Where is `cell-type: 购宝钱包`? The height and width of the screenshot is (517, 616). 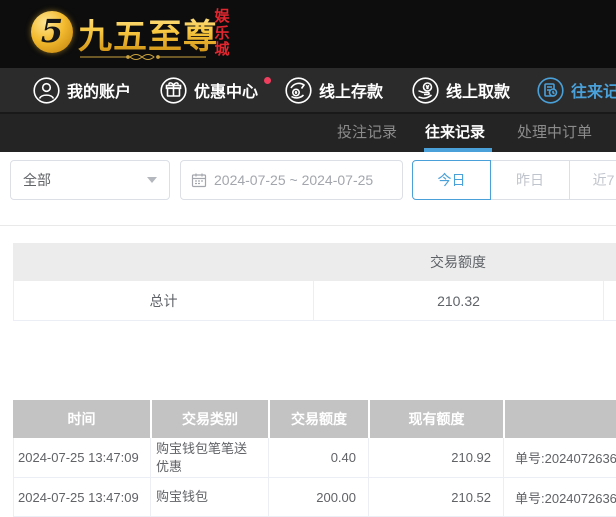 cell-type: 购宝钱包 is located at coordinates (210, 497).